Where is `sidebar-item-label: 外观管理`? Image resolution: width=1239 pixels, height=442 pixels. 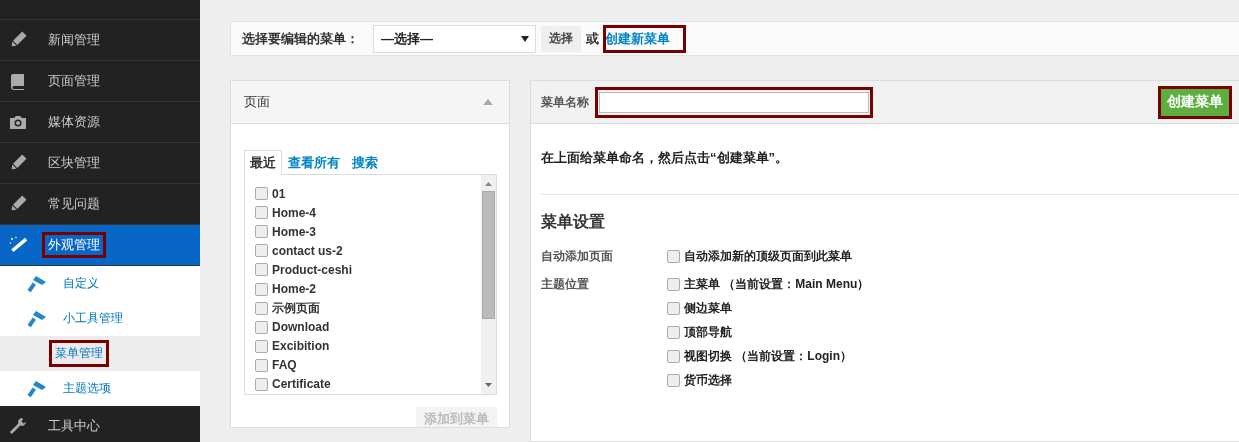
sidebar-item-label: 外观管理 is located at coordinates (74, 245).